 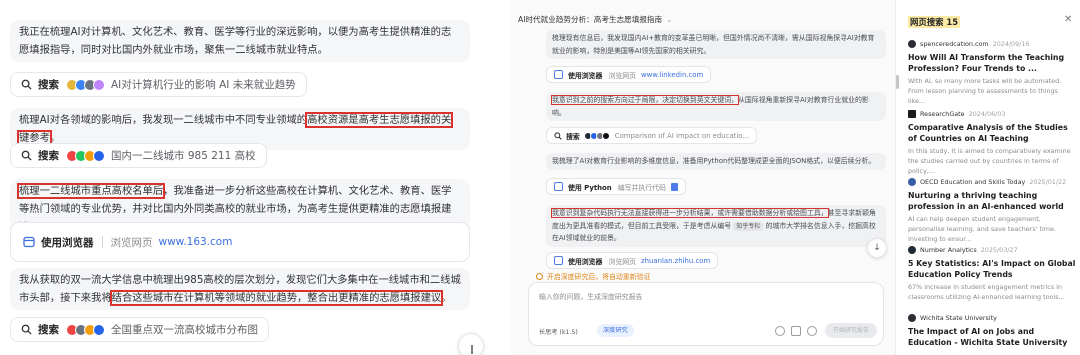 I want to click on notice-text: 开启深度研究后，将自动重新验证, so click(x=599, y=277).